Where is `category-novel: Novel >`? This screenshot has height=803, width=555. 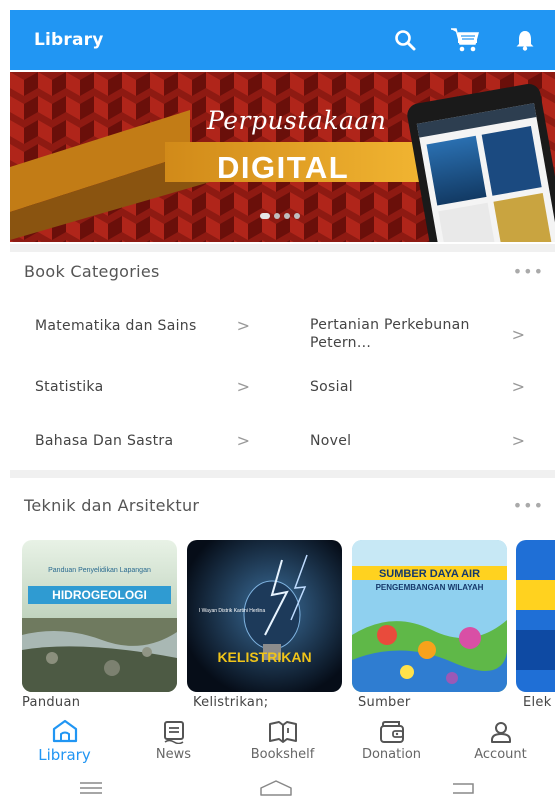
category-novel: Novel > is located at coordinates (417, 440).